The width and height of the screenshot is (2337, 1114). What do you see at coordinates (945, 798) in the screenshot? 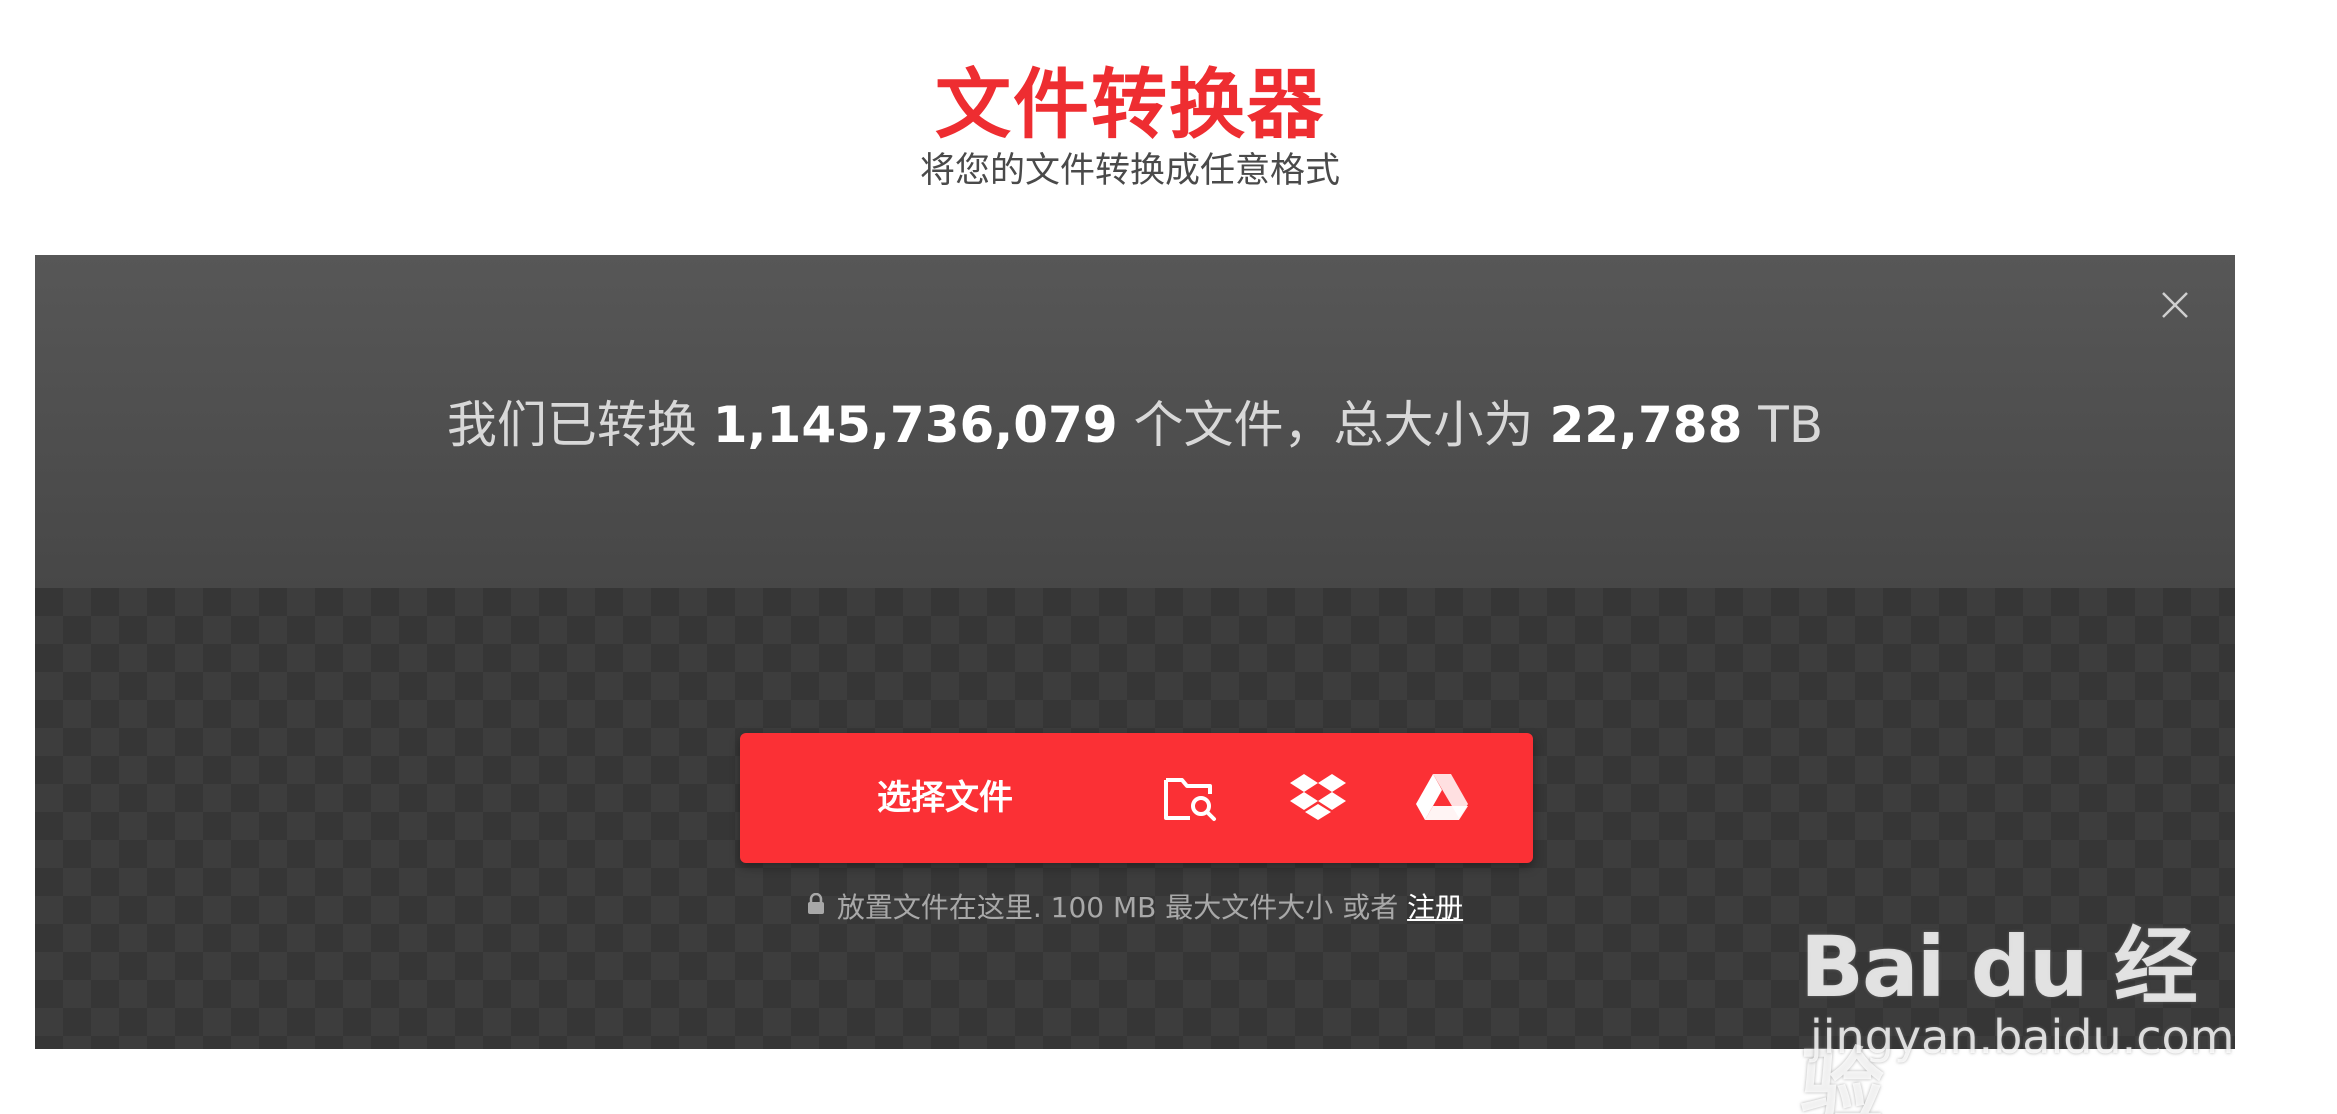
I see `choose-file-button: 选择文件` at bounding box center [945, 798].